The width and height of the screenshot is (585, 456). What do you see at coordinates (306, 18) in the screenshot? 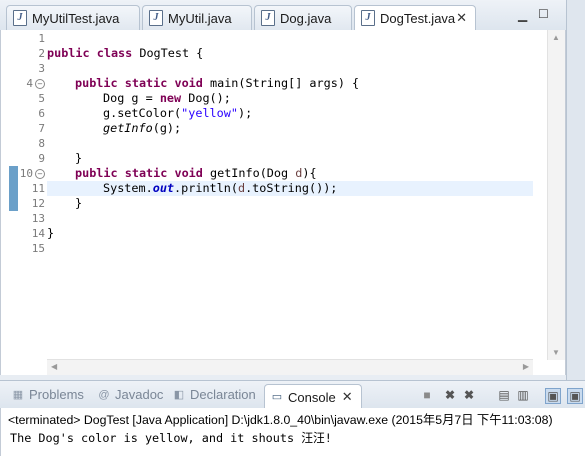
I see `tab-label: Dog.java` at bounding box center [306, 18].